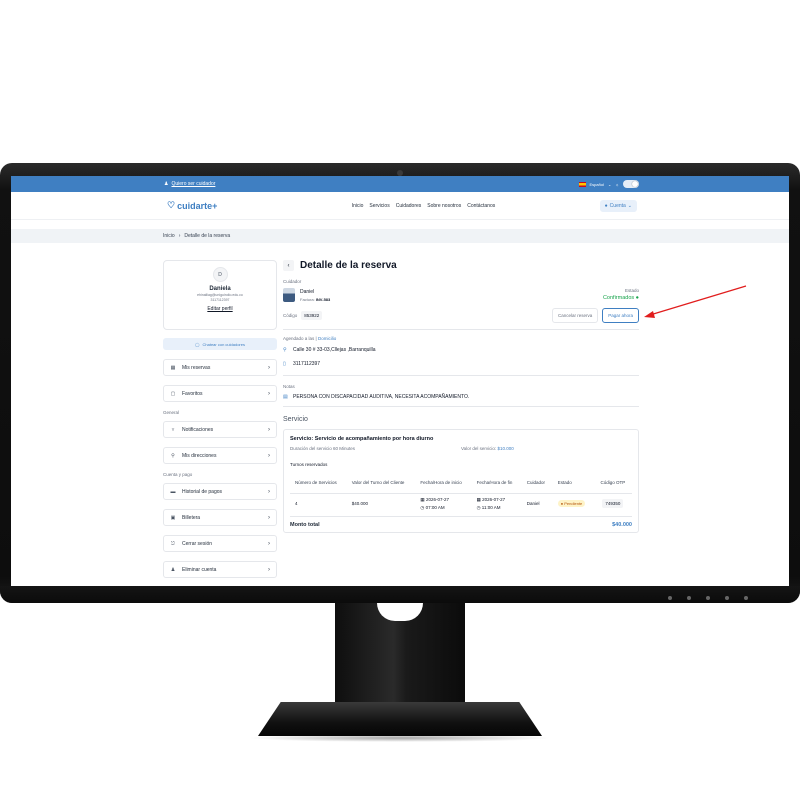 This screenshot has width=800, height=800. Describe the element at coordinates (193, 184) in the screenshot. I see `caregiver-link: Quiero ser cuidador` at that location.